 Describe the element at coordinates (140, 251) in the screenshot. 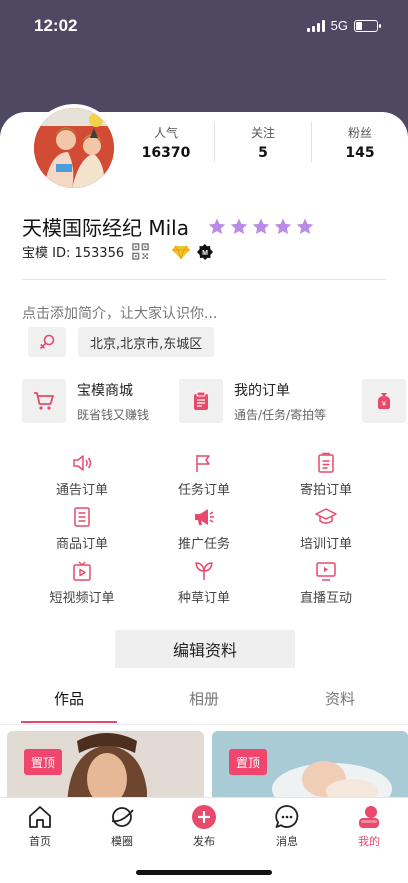

I see `qr-code-icon` at that location.